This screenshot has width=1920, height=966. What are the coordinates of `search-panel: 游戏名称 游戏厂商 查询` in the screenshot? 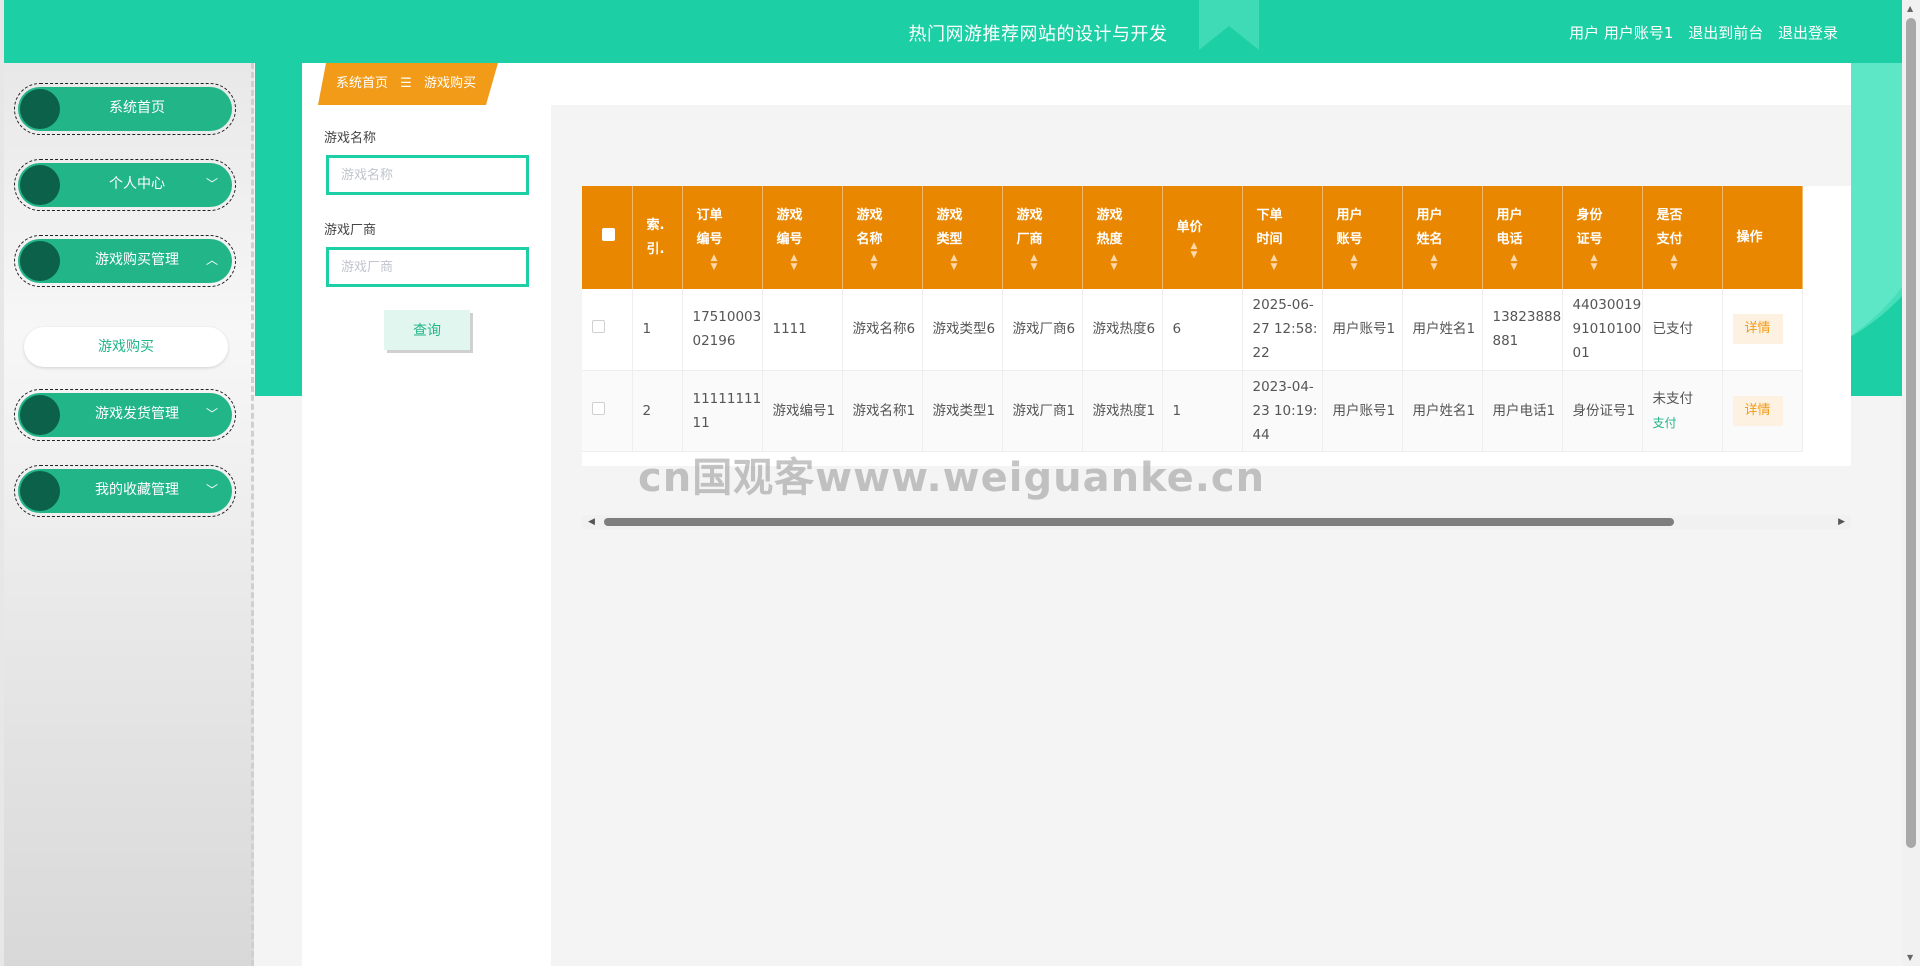 It's located at (426, 535).